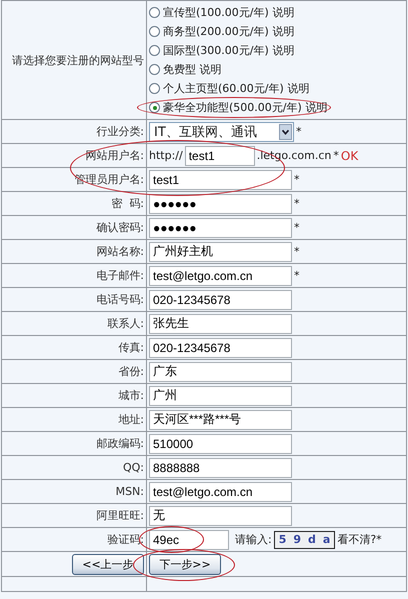 The height and width of the screenshot is (599, 408). What do you see at coordinates (245, 107) in the screenshot?
I see `option-label: 豪华全功能型(500.00元/年) 说明` at bounding box center [245, 107].